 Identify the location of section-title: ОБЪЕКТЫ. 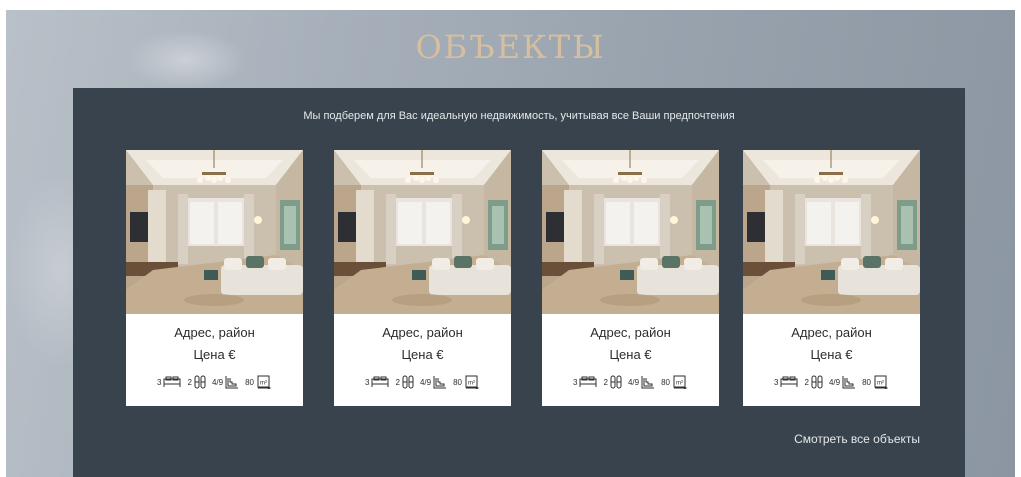
(510, 47).